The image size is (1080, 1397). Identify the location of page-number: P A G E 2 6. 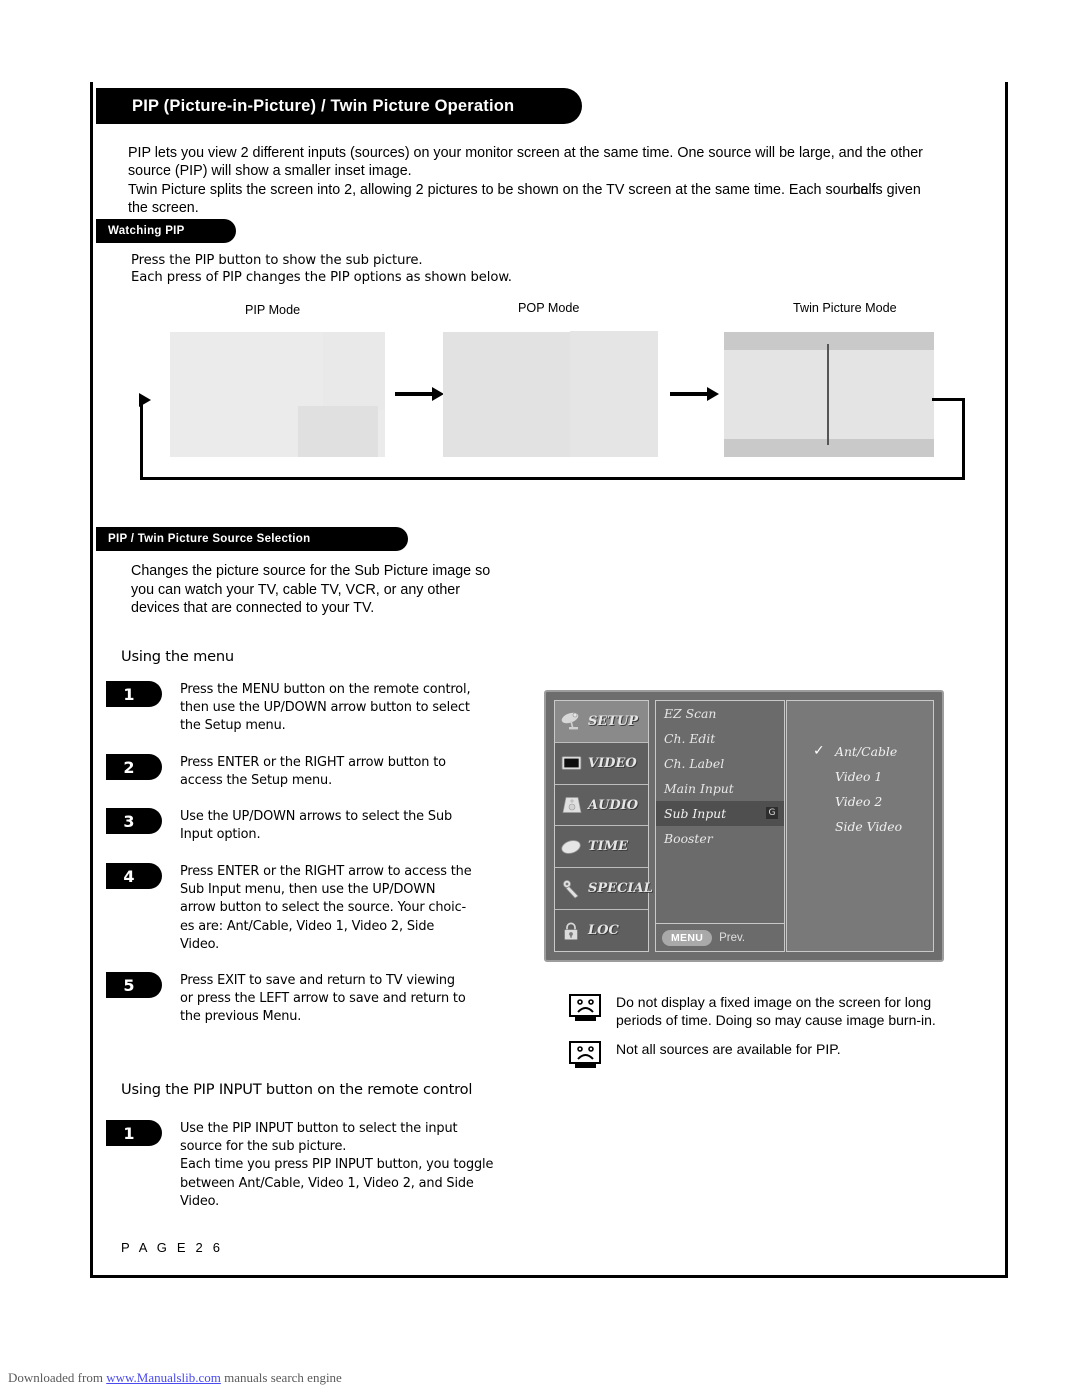
(172, 1247).